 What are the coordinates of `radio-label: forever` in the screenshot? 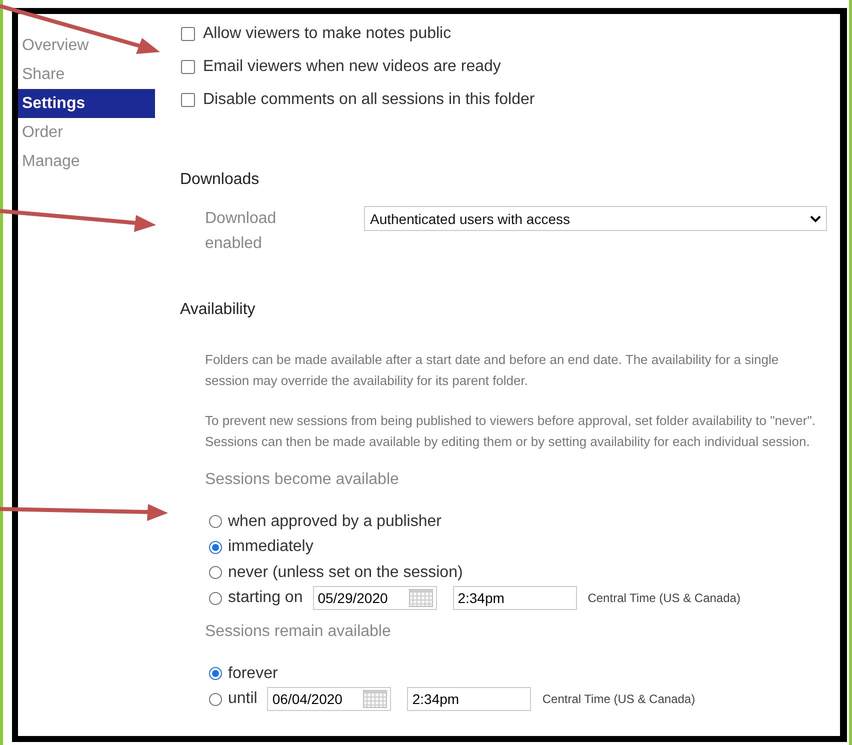 It's located at (253, 673).